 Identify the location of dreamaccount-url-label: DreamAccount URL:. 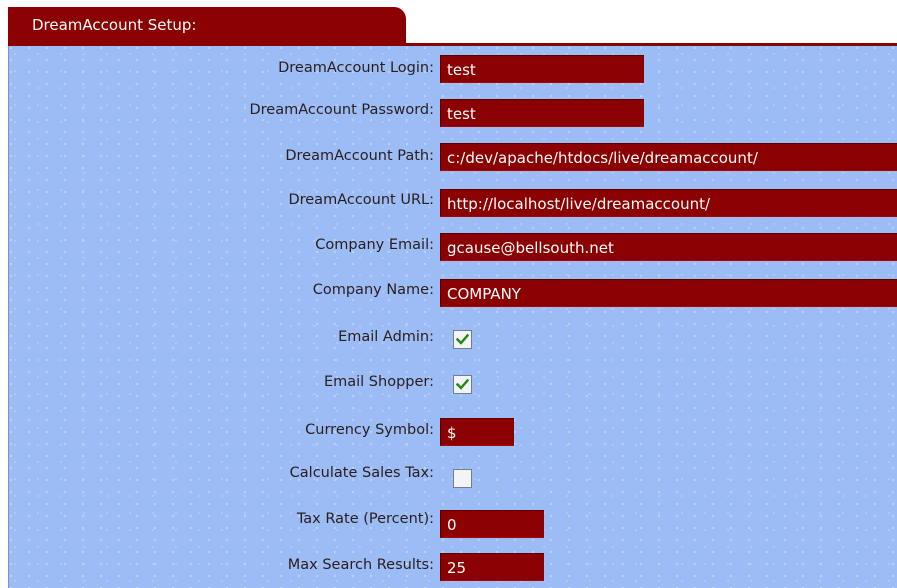
(361, 200).